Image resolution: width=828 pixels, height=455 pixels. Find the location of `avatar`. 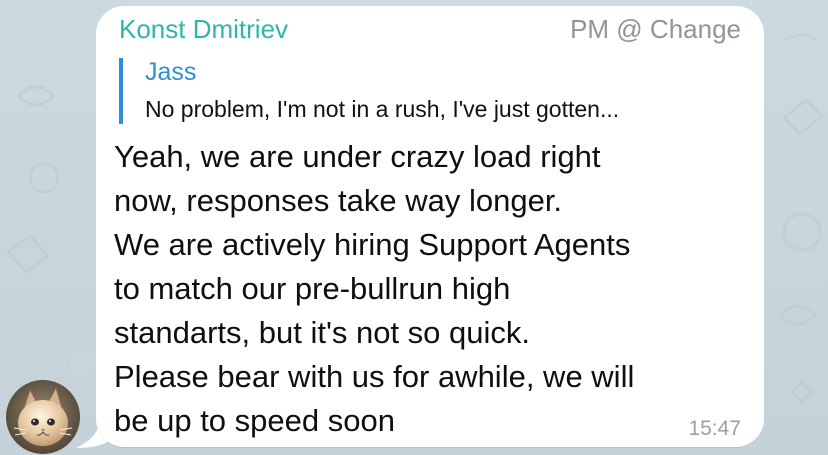

avatar is located at coordinates (43, 417).